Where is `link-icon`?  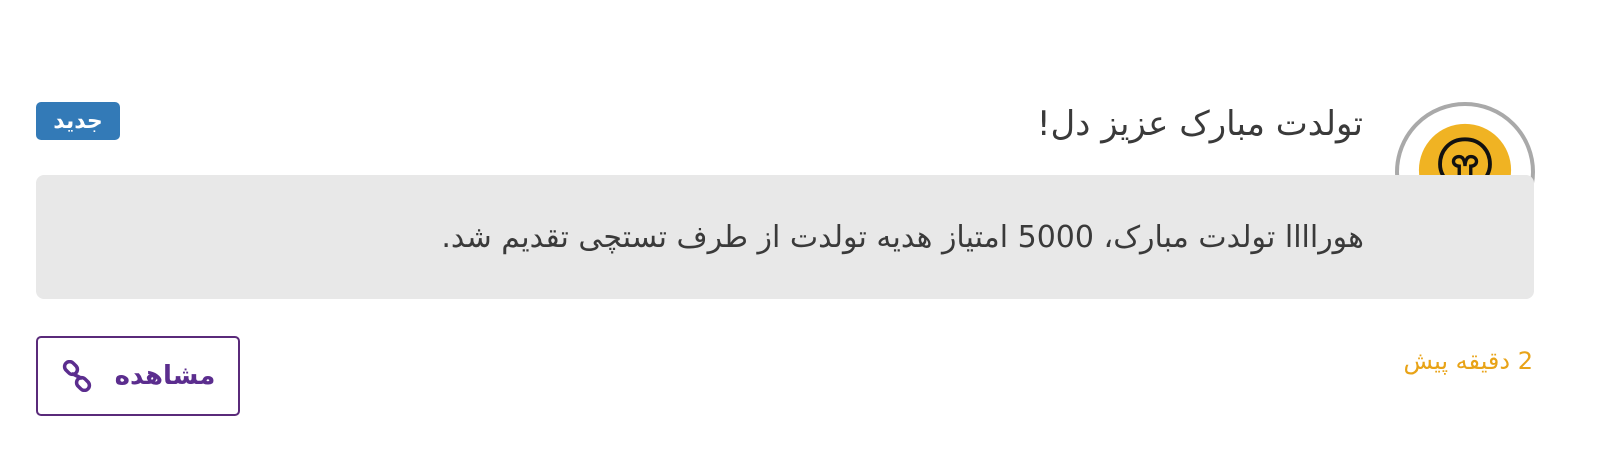
link-icon is located at coordinates (77, 376).